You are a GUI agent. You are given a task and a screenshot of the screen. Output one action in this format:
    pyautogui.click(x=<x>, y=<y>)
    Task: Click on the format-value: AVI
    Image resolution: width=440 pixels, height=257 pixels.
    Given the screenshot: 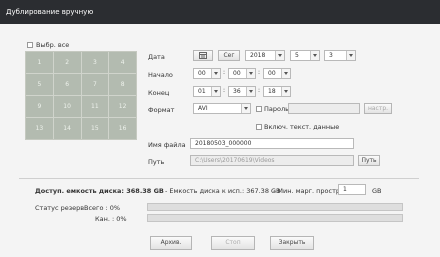 What is the action you would take?
    pyautogui.click(x=203, y=108)
    